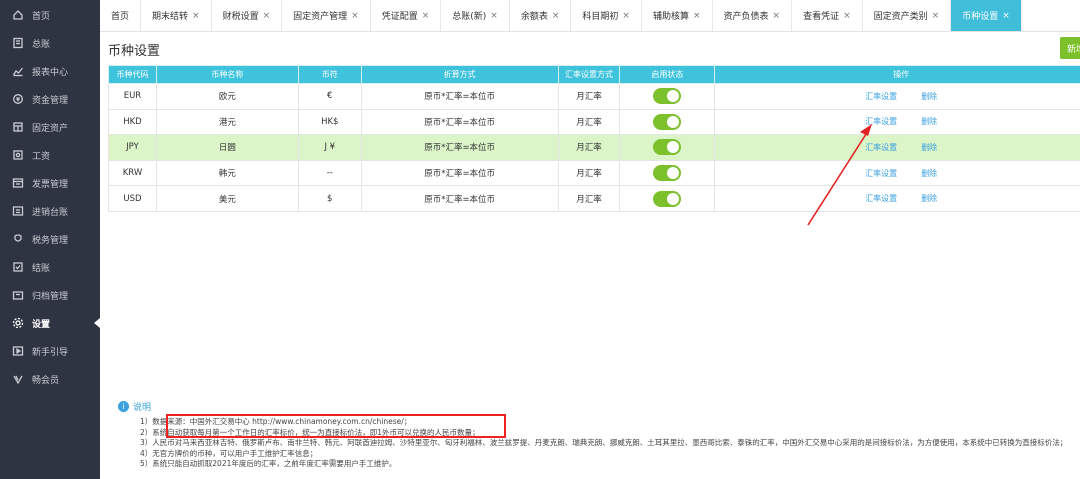 This screenshot has width=1080, height=479. I want to click on sidebar-item-close-books: 结账, so click(50, 267).